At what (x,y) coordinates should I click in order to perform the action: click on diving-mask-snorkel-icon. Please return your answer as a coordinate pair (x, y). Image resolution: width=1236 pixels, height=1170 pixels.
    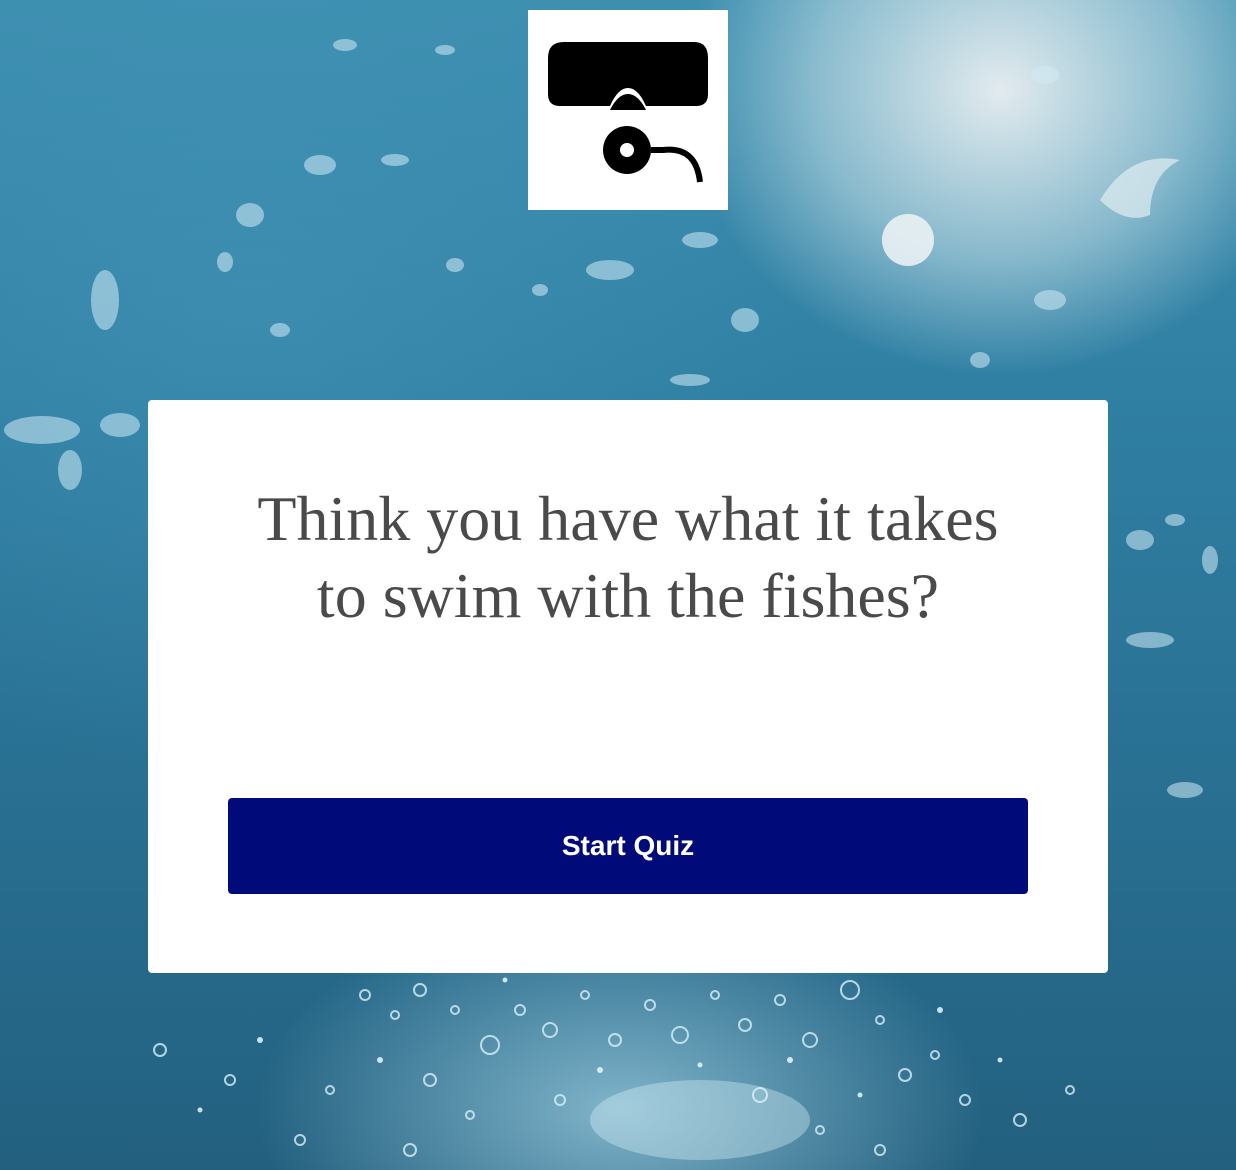
    Looking at the image, I should click on (628, 112).